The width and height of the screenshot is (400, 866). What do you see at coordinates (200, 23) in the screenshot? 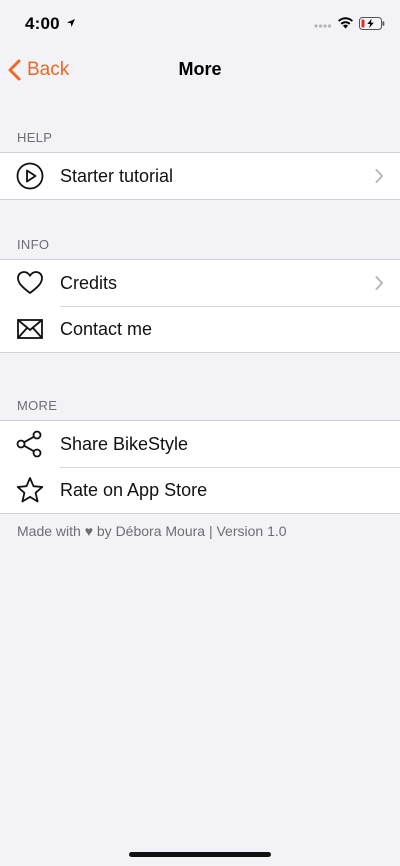
I see `status-bar: 4:00` at bounding box center [200, 23].